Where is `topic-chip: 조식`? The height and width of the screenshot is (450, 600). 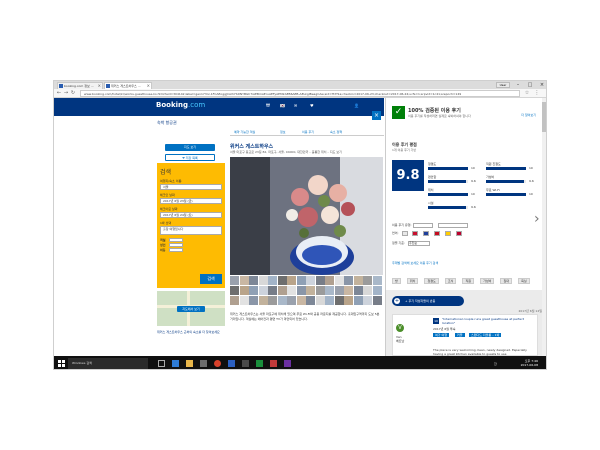
topic-chip: 조식 is located at coordinates (450, 281).